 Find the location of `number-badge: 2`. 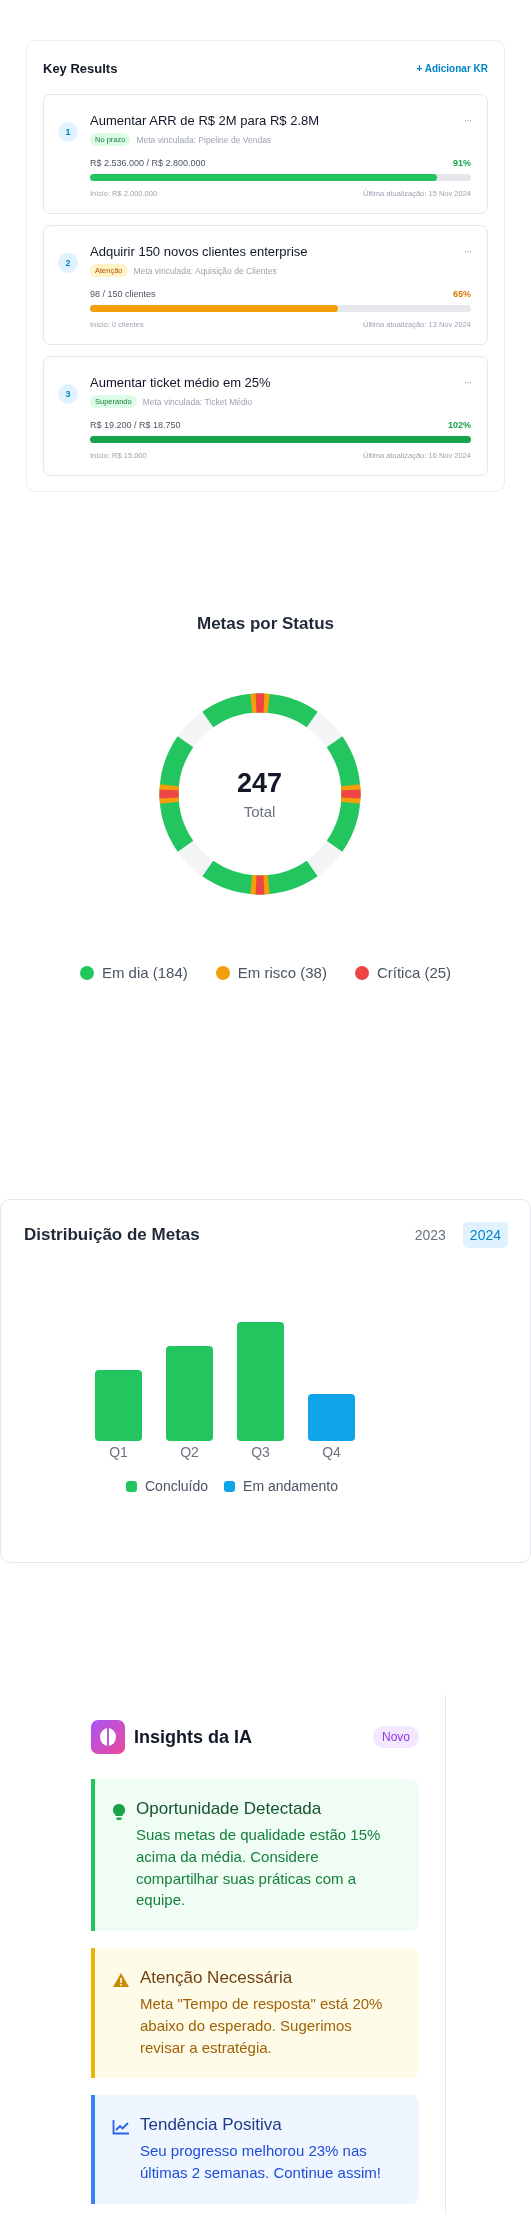

number-badge: 2 is located at coordinates (68, 263).